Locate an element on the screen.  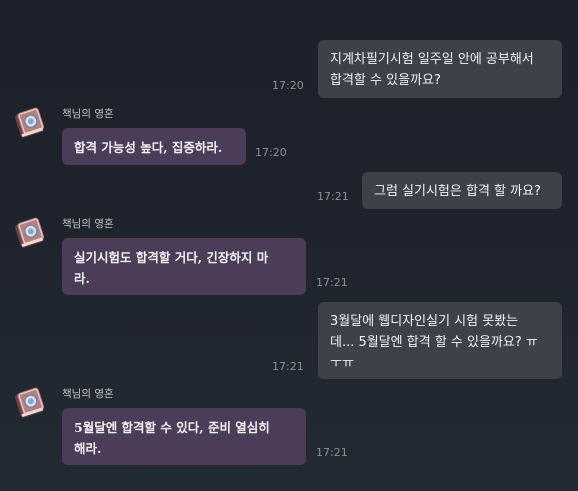
user-message-bubble: 지계차필기시험 일주일 안에 공부해서 합격할 수 있을까요? is located at coordinates (440, 69).